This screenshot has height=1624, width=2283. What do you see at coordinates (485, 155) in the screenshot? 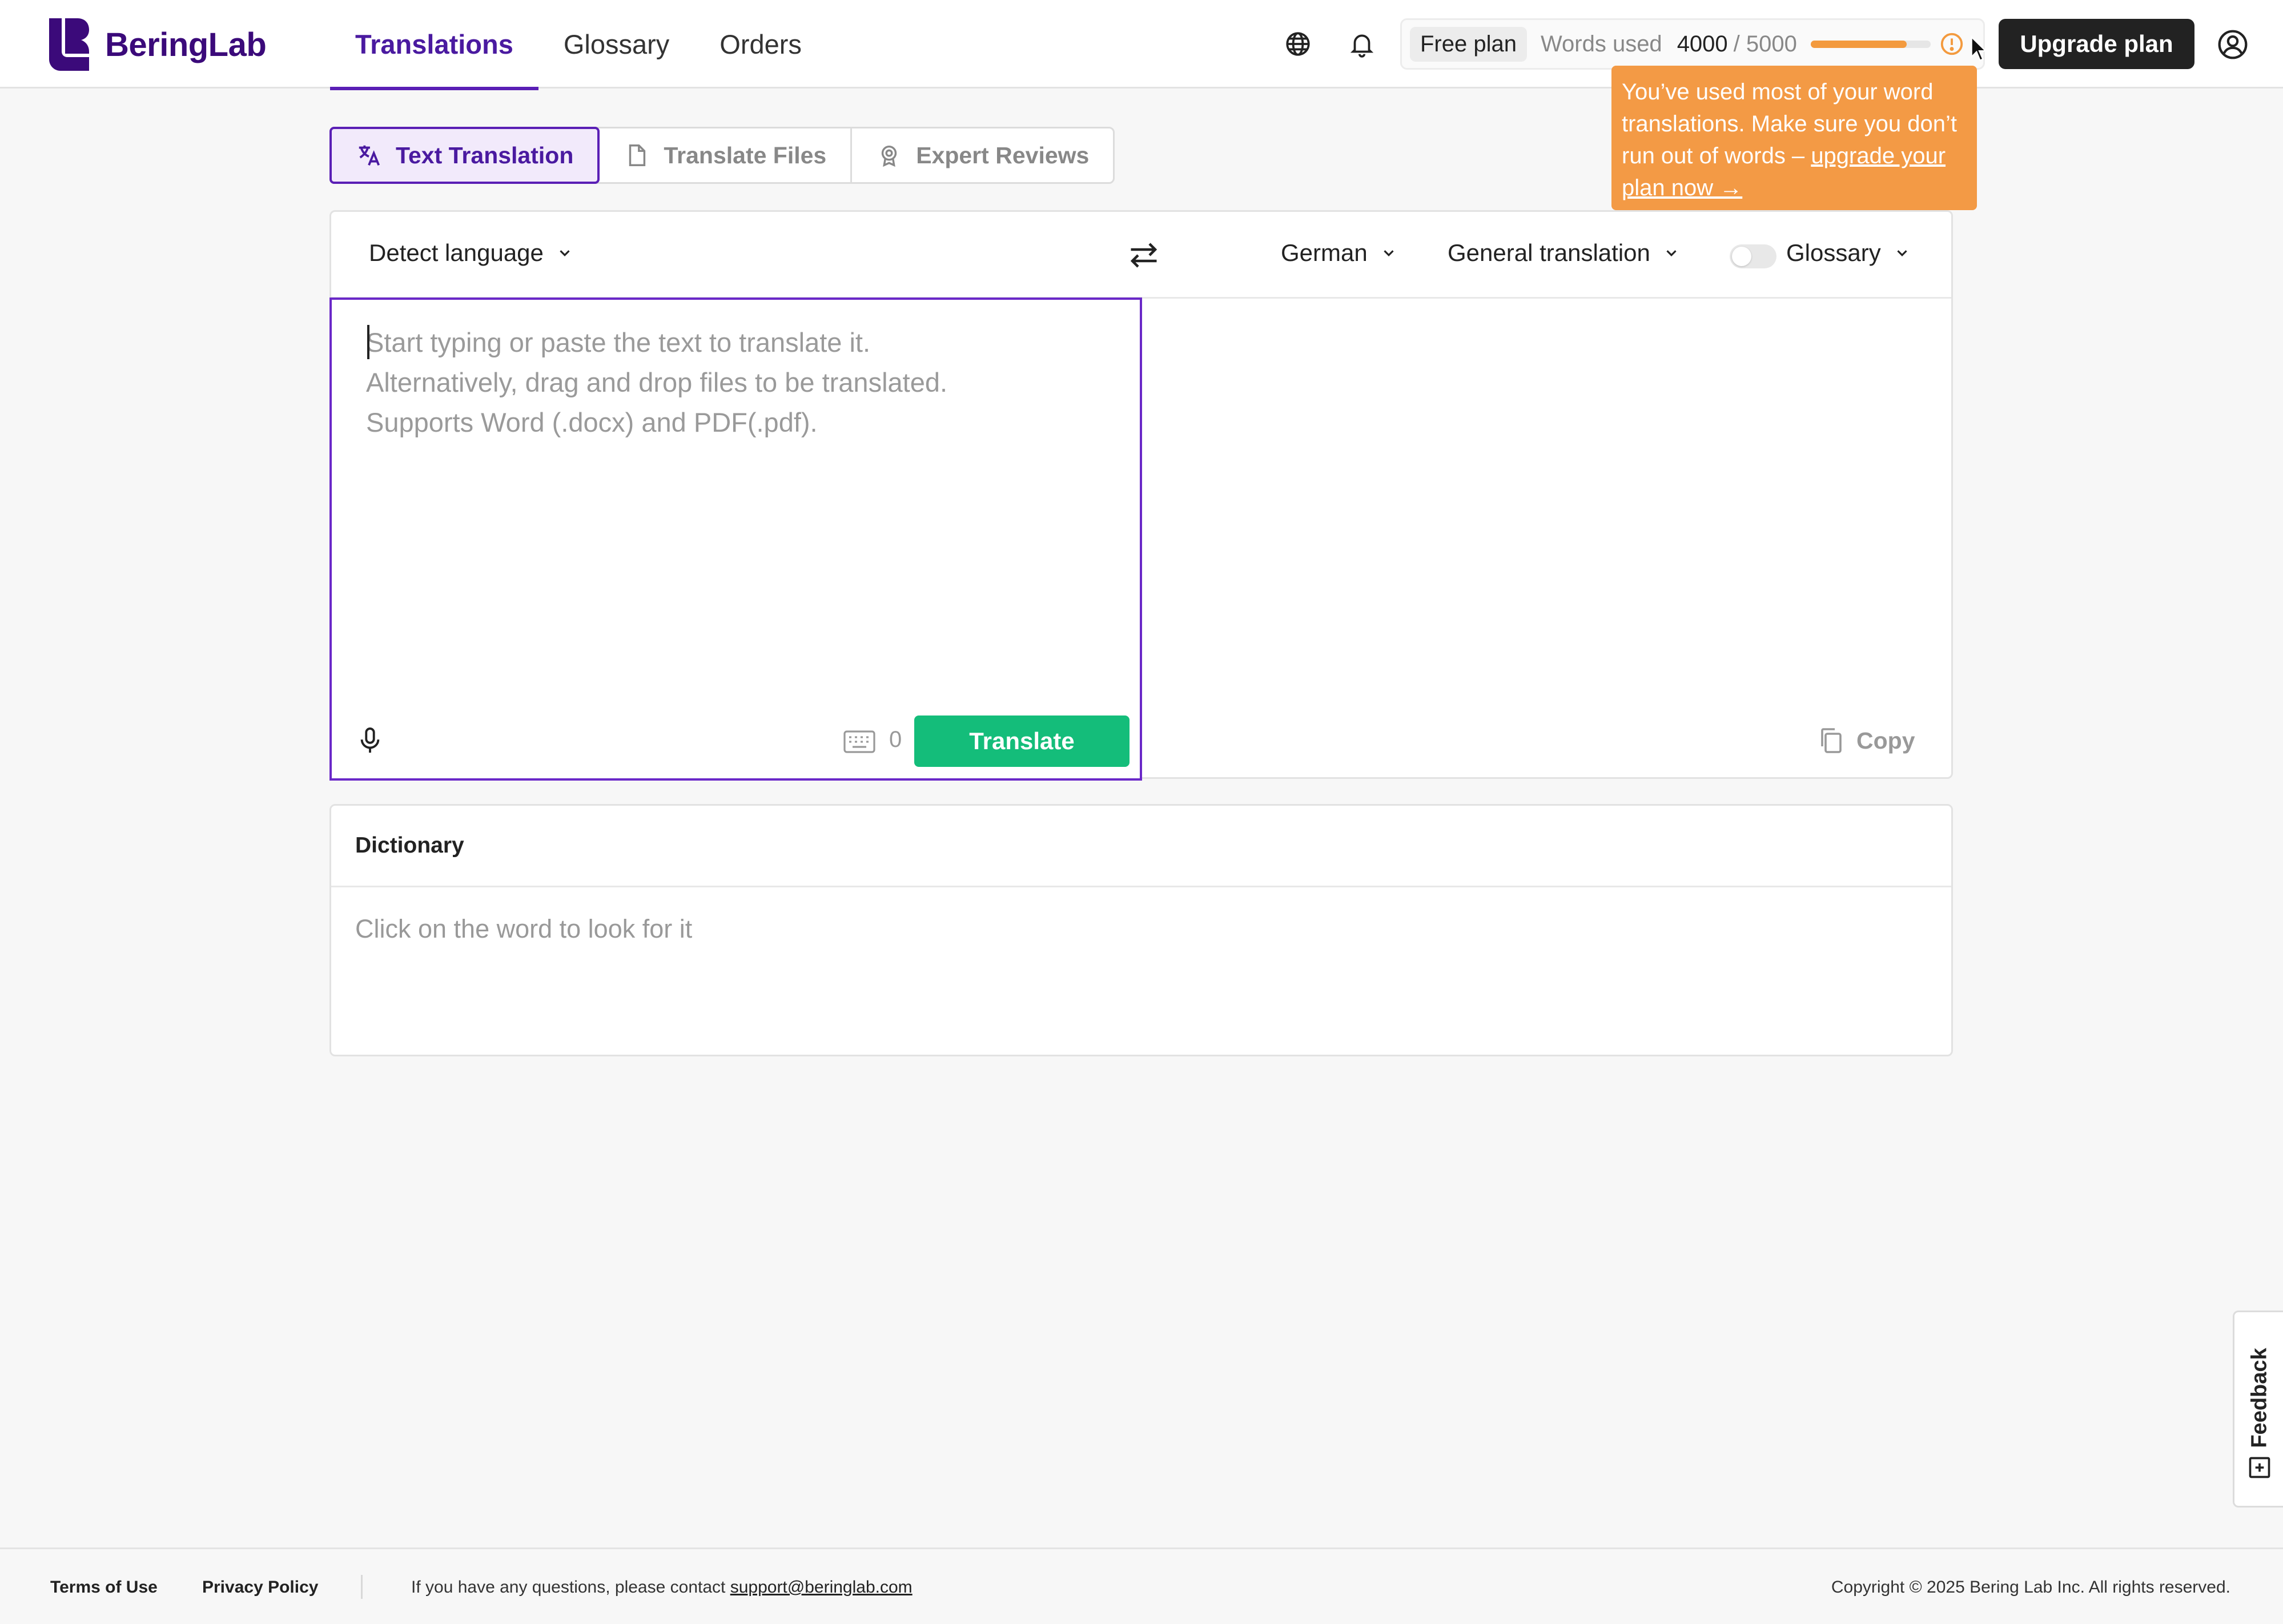
I see `tab-text-translation-label: Text Translation` at bounding box center [485, 155].